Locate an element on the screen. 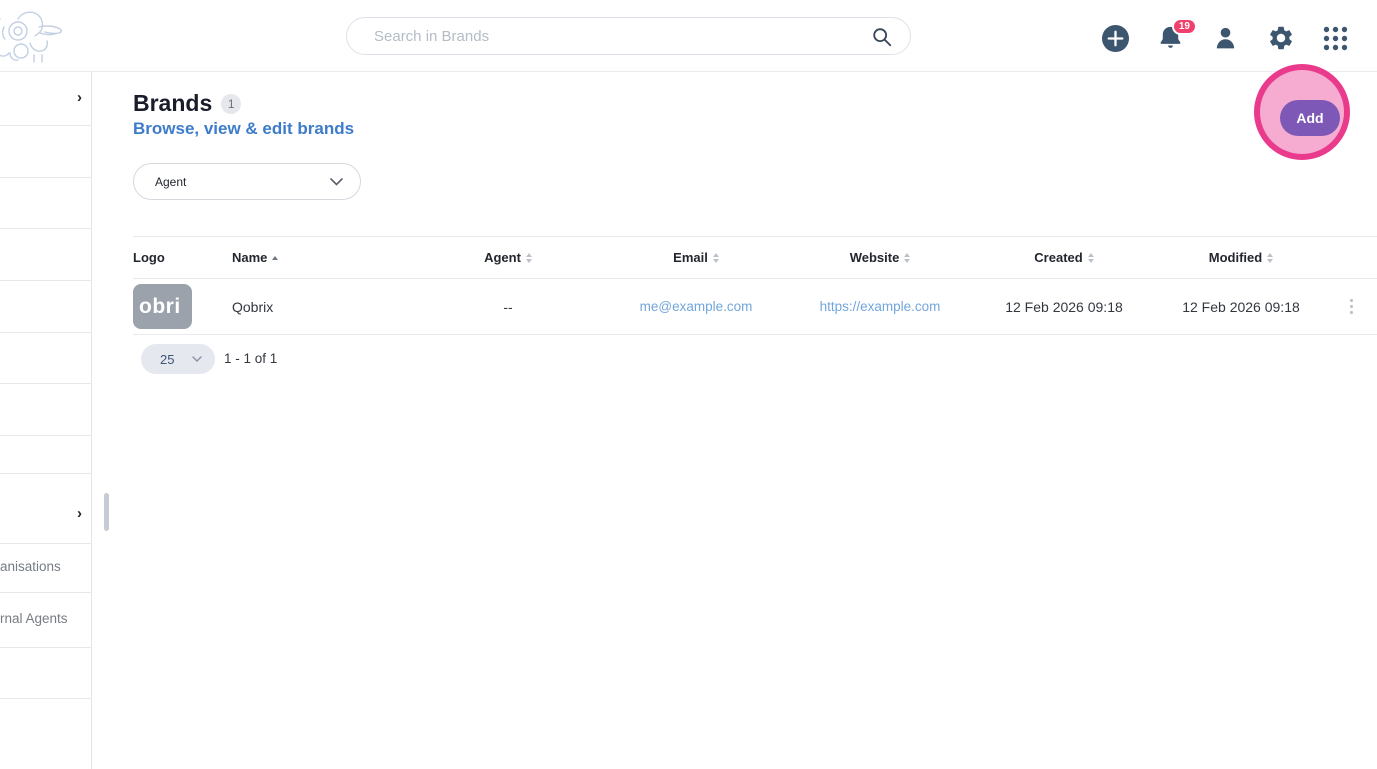 The height and width of the screenshot is (769, 1377). brand-name-cell: Qobrix is located at coordinates (253, 306).